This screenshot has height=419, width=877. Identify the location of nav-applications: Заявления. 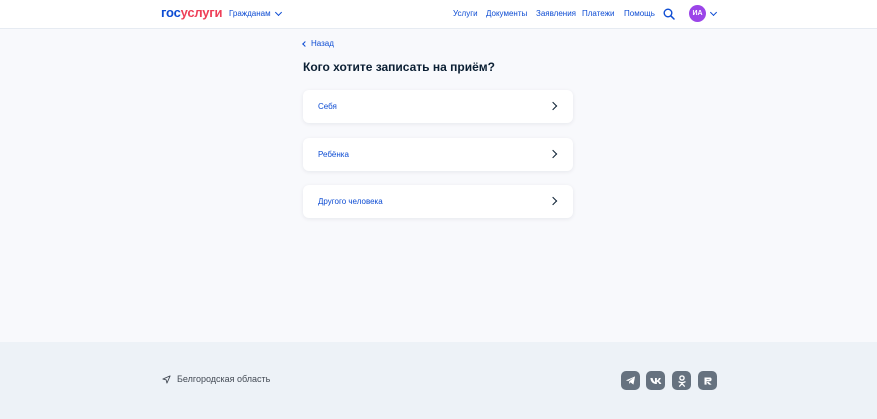
(556, 13).